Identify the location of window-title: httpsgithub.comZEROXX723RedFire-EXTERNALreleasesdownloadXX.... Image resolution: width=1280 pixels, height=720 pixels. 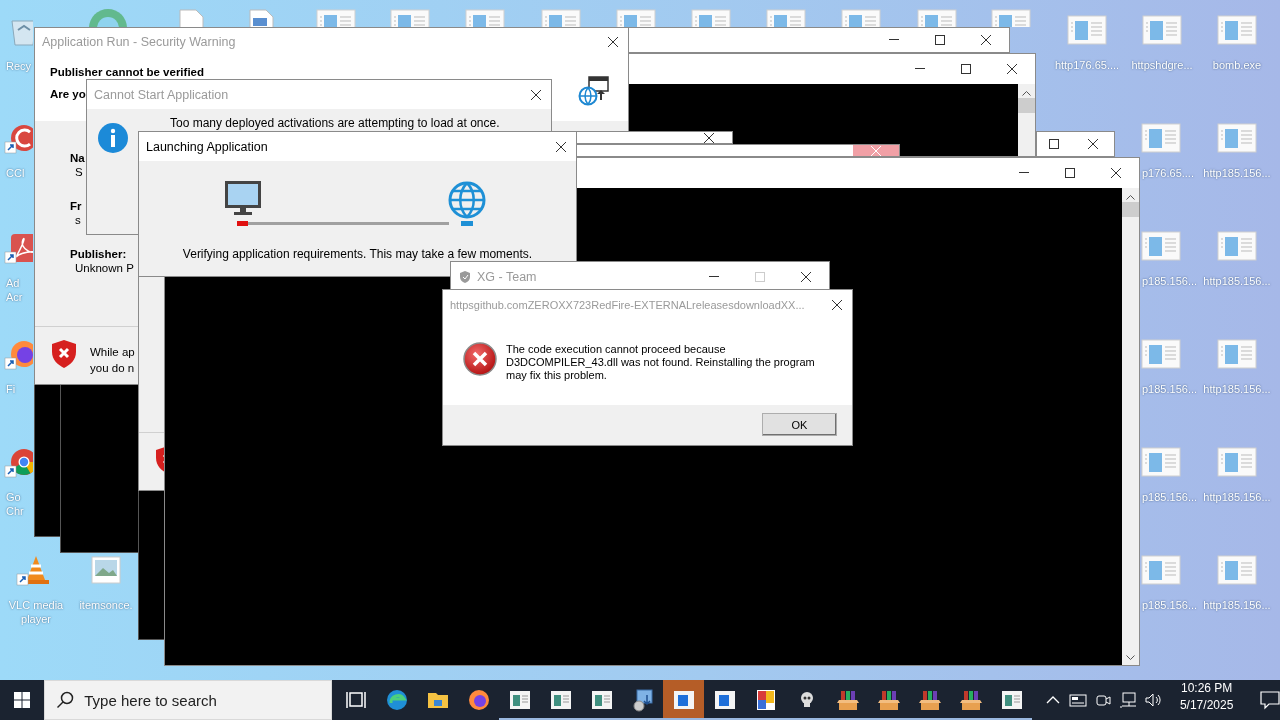
(627, 304).